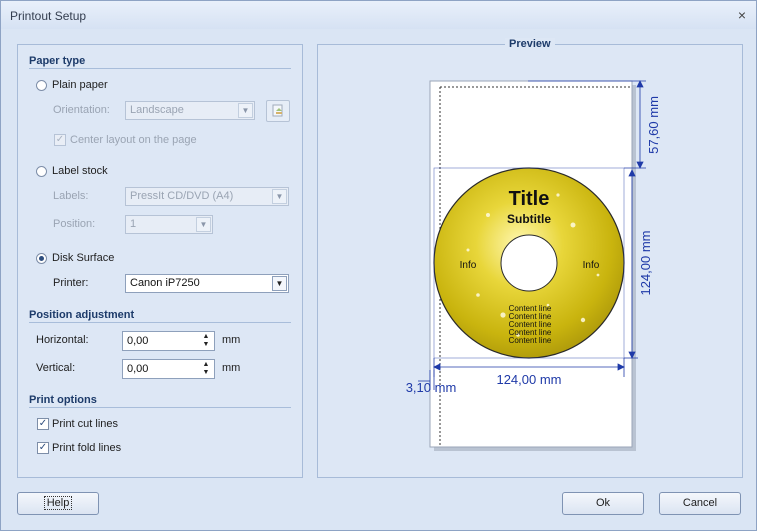  I want to click on vertical-label: Vertical:, so click(56, 368).